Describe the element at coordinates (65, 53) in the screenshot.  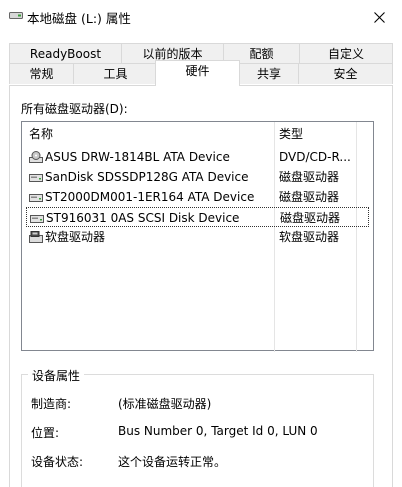
I see `tab-readyboost: ReadyBoost` at that location.